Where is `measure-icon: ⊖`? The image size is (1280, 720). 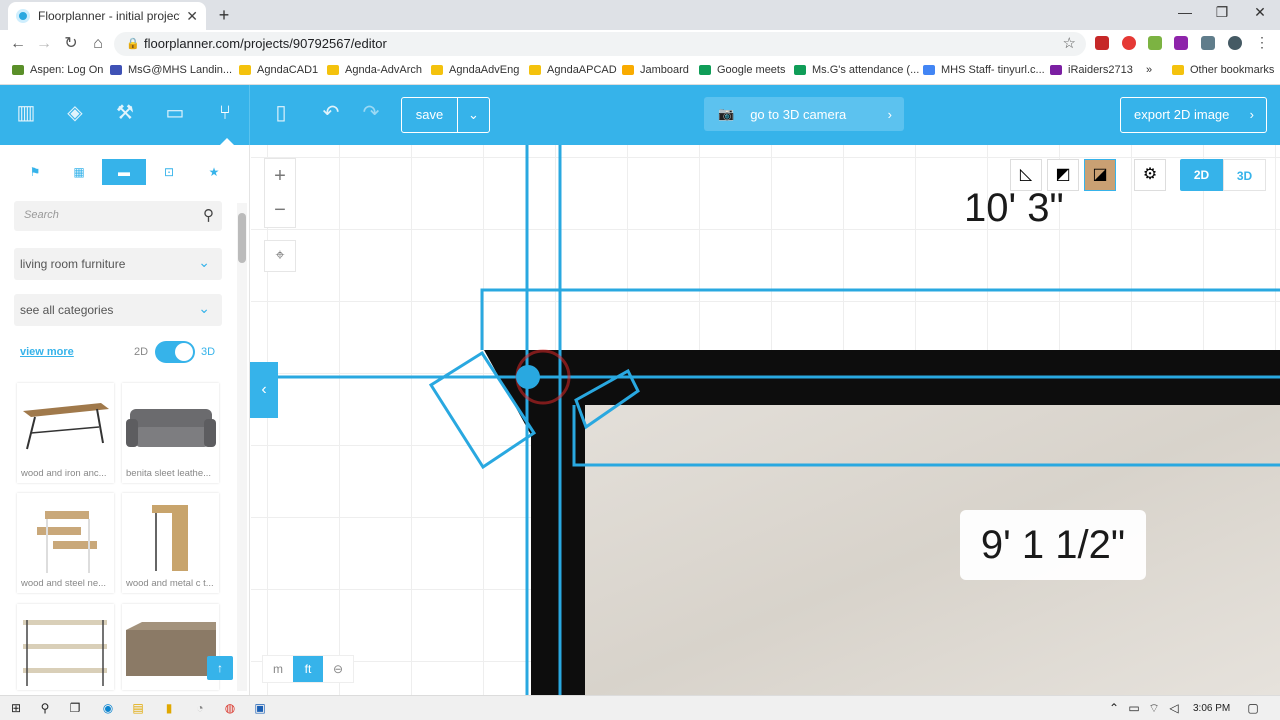
measure-icon: ⊖ is located at coordinates (338, 669).